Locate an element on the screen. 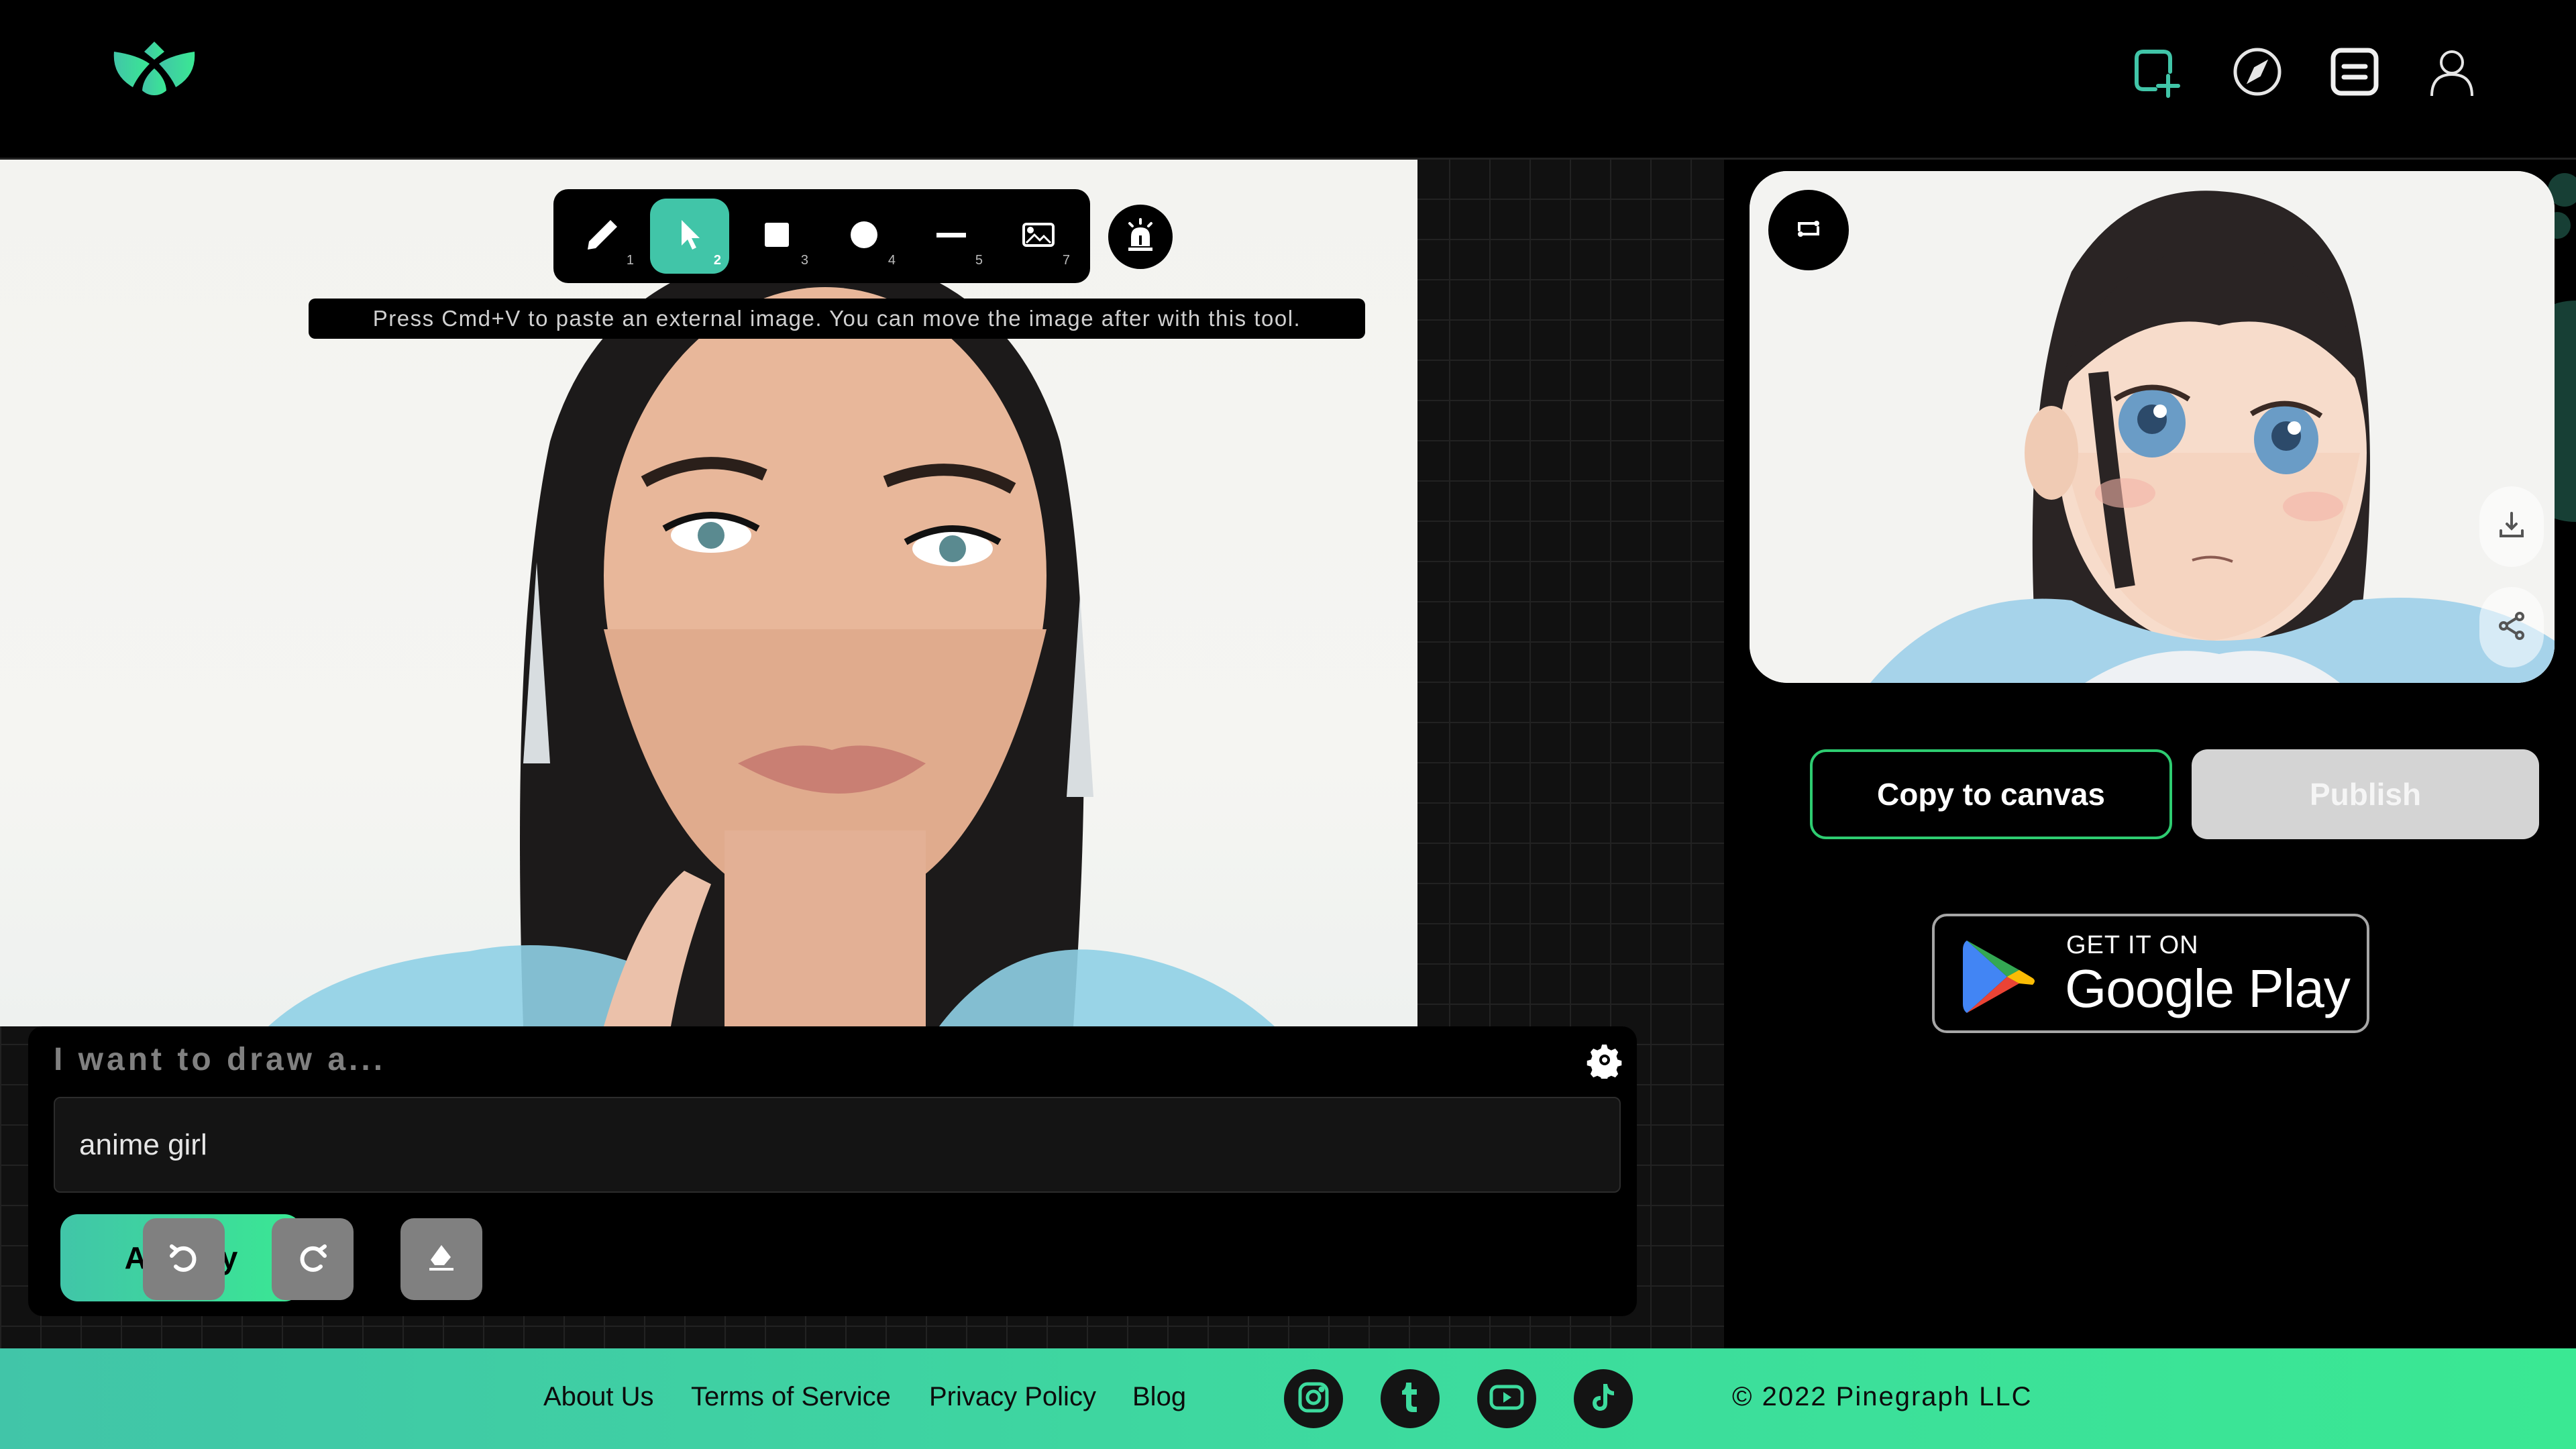 The width and height of the screenshot is (2576, 1449). share-button is located at coordinates (2511, 627).